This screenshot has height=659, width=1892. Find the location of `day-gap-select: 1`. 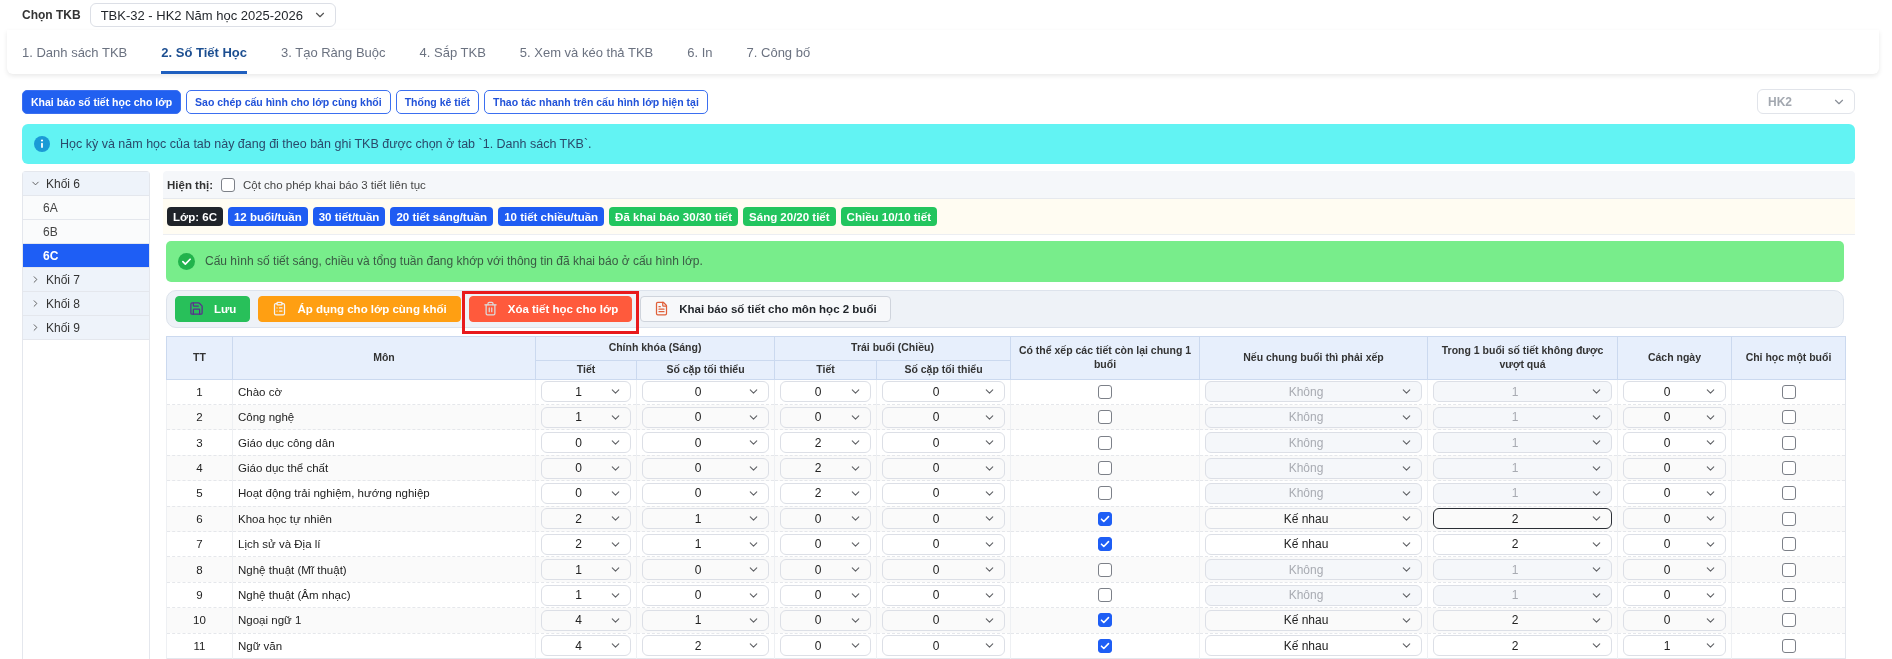

day-gap-select: 1 is located at coordinates (1674, 646).